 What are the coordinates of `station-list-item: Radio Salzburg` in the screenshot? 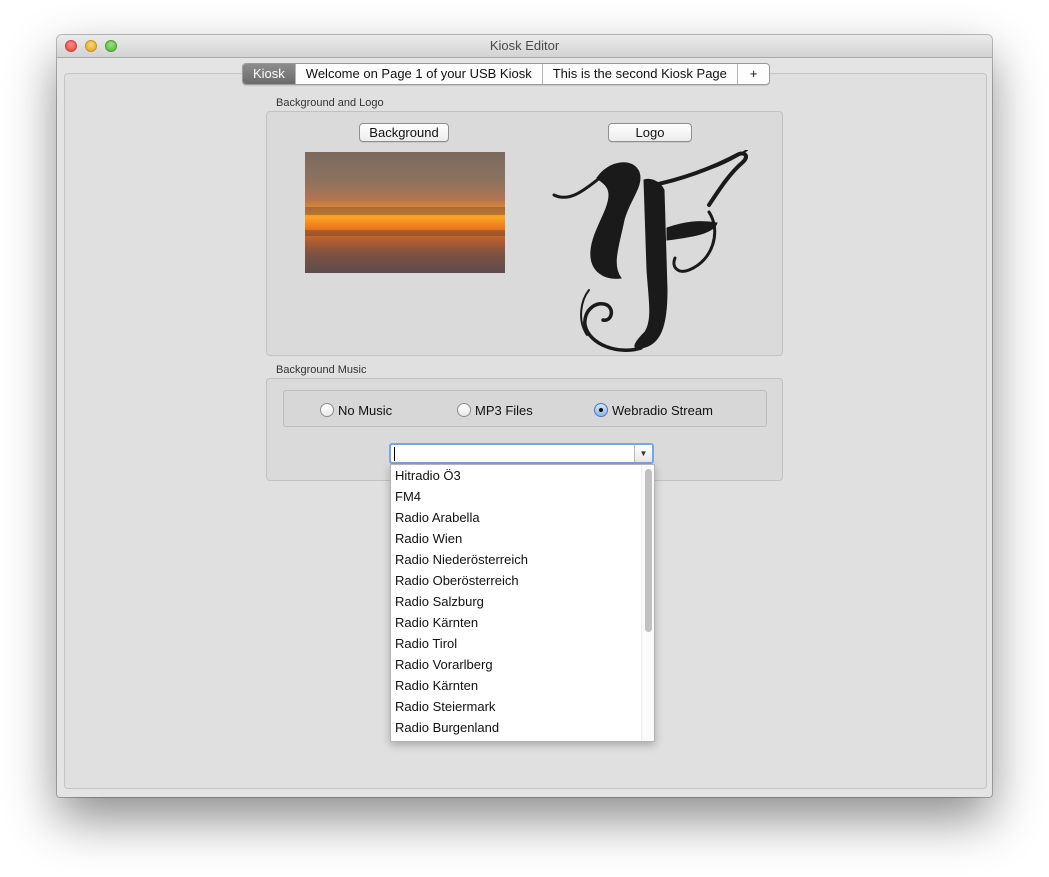 It's located at (522, 601).